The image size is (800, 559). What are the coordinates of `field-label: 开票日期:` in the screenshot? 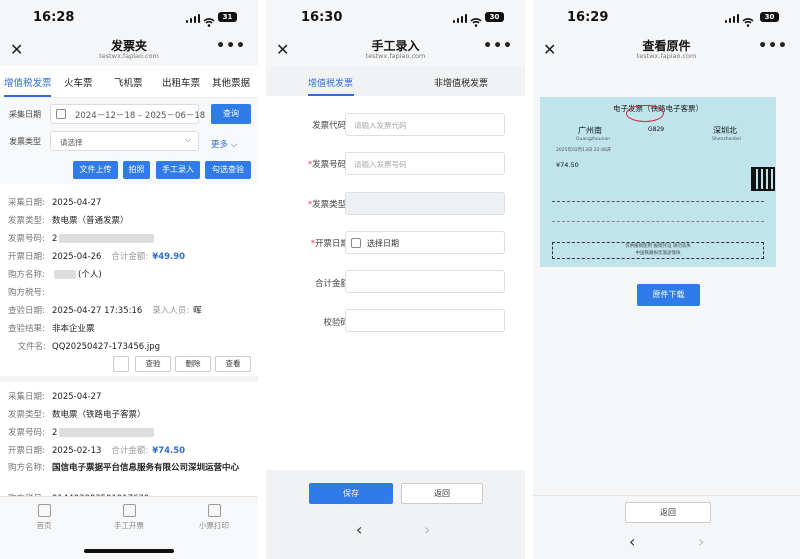 It's located at (26, 257).